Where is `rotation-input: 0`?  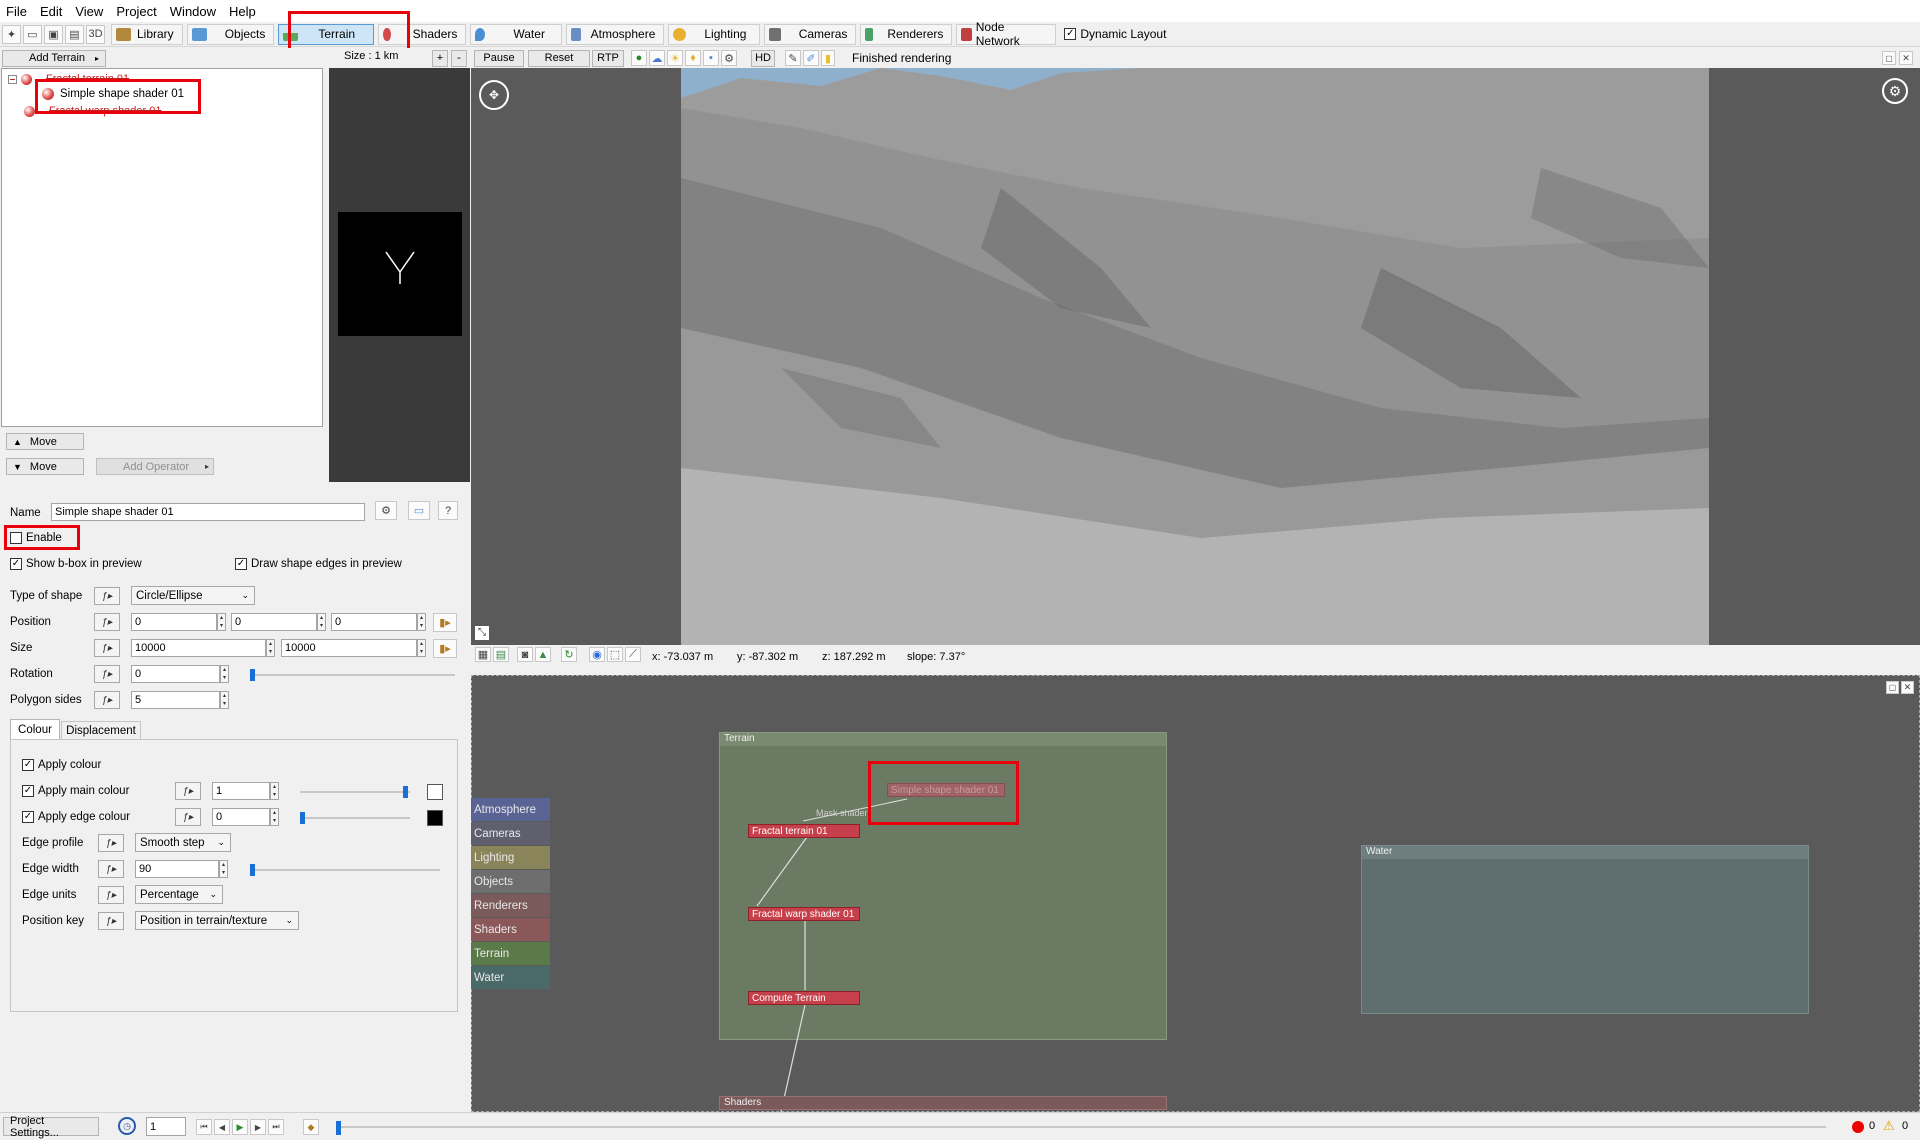 rotation-input: 0 is located at coordinates (175, 674).